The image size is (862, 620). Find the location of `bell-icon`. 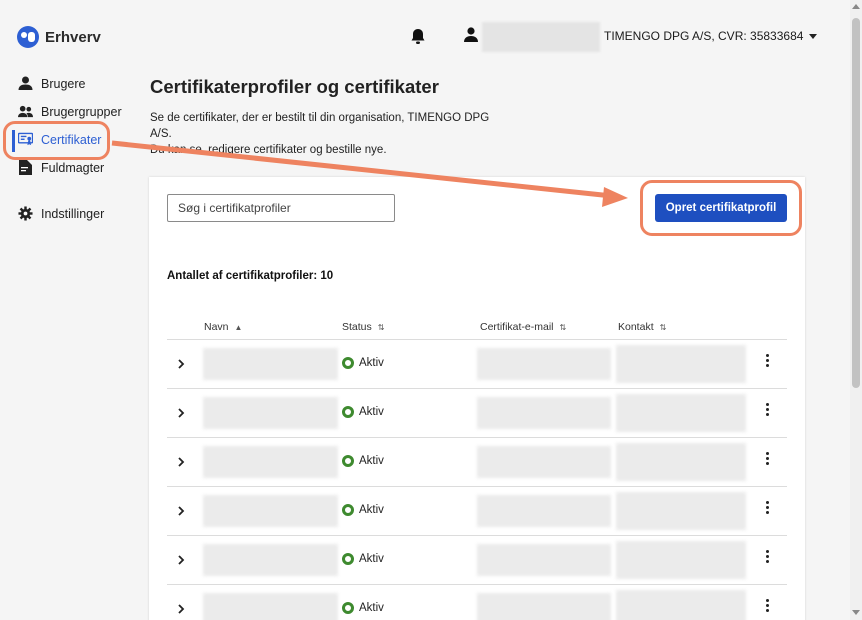

bell-icon is located at coordinates (418, 36).